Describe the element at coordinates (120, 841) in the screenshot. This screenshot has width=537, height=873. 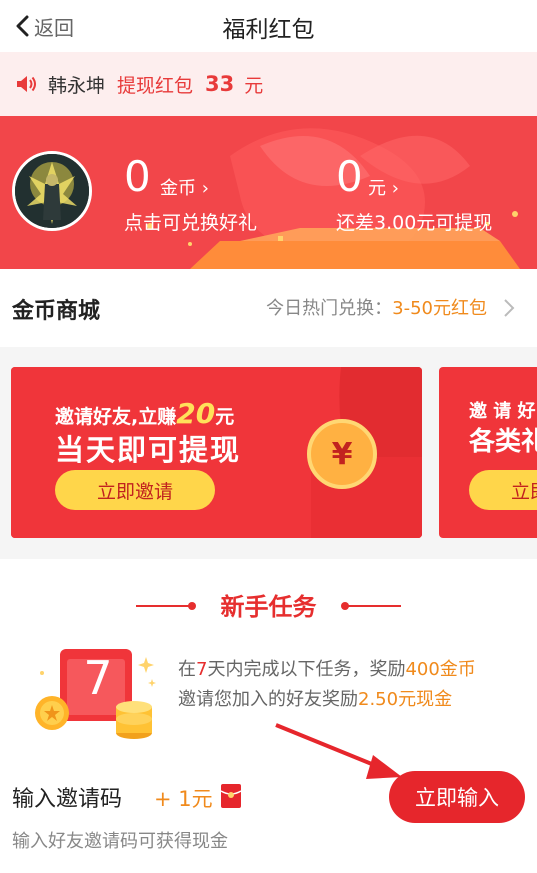
I see `invite-code-hint: 输入好友邀请码可获得现金` at that location.